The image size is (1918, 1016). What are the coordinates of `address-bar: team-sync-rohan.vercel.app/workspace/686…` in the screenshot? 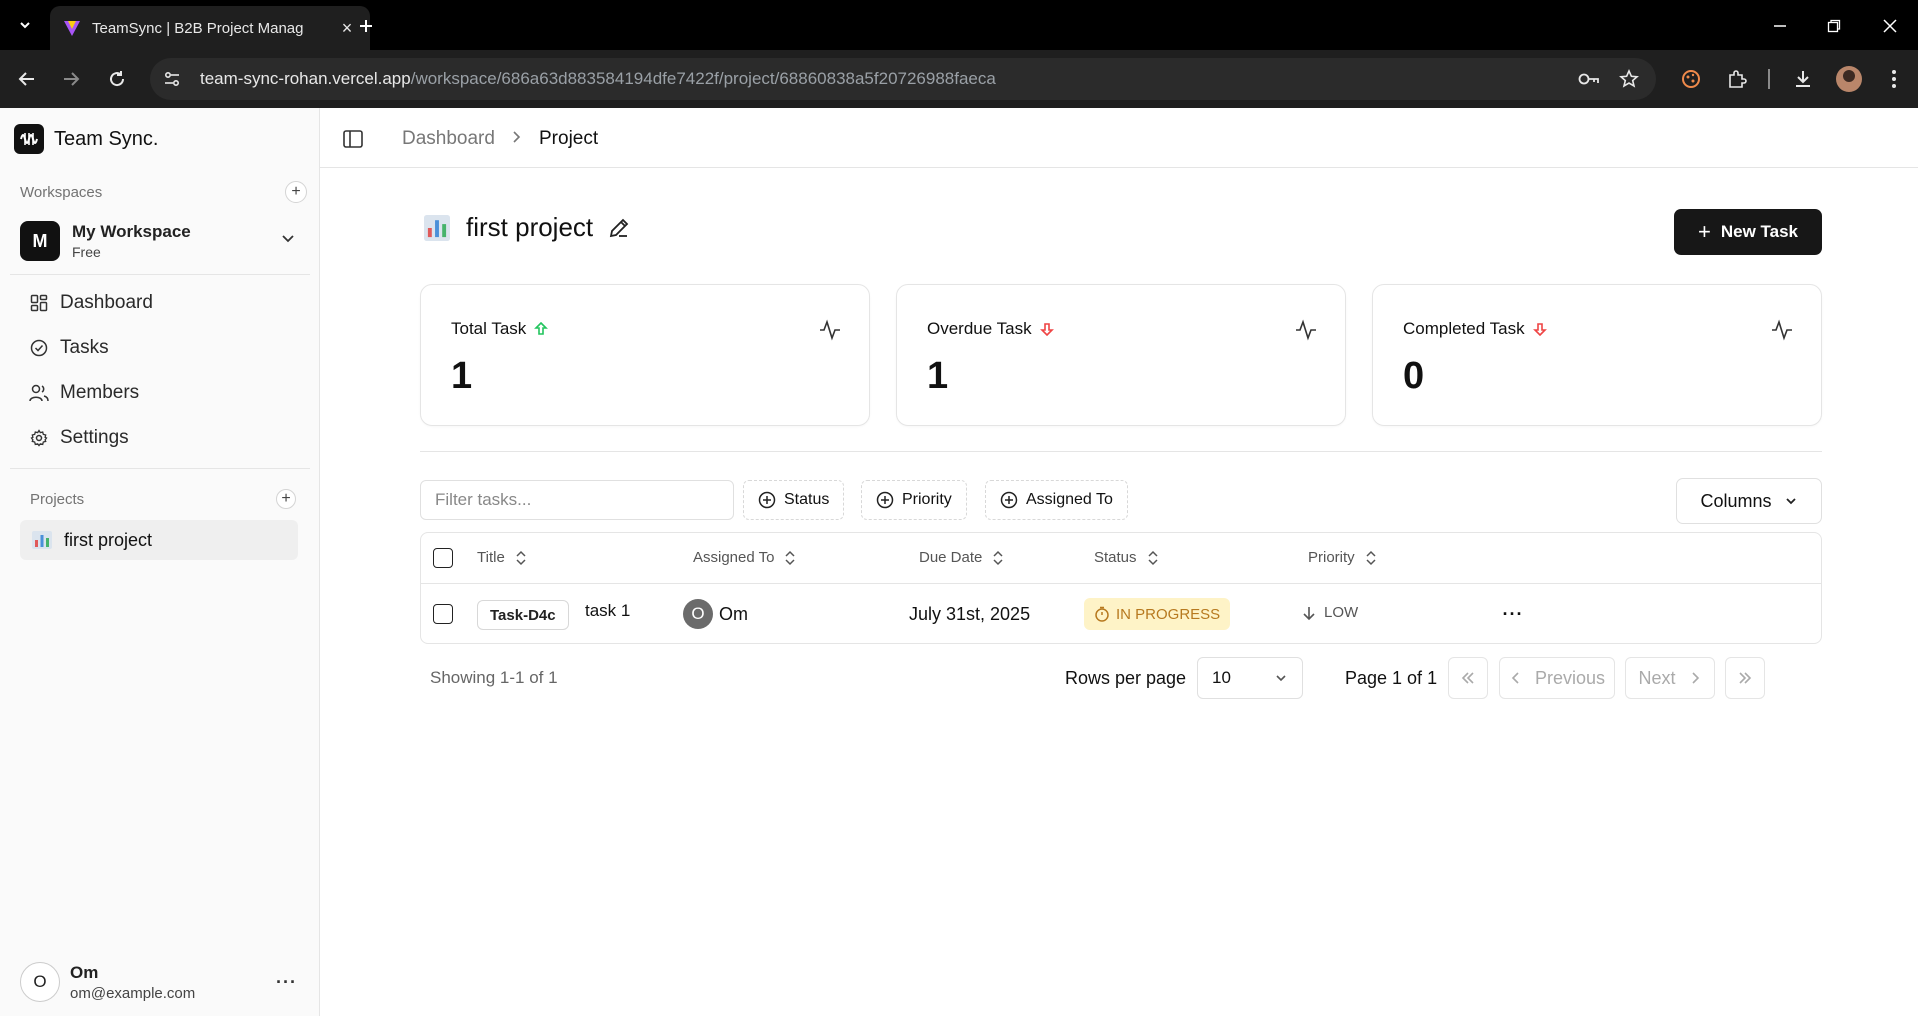 It's located at (903, 79).